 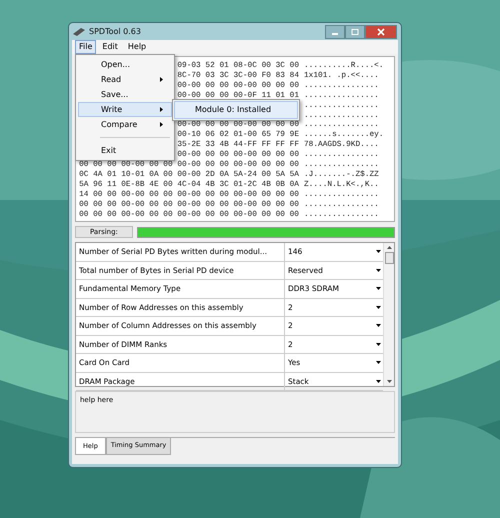 What do you see at coordinates (125, 124) in the screenshot?
I see `menu-item: Compare` at bounding box center [125, 124].